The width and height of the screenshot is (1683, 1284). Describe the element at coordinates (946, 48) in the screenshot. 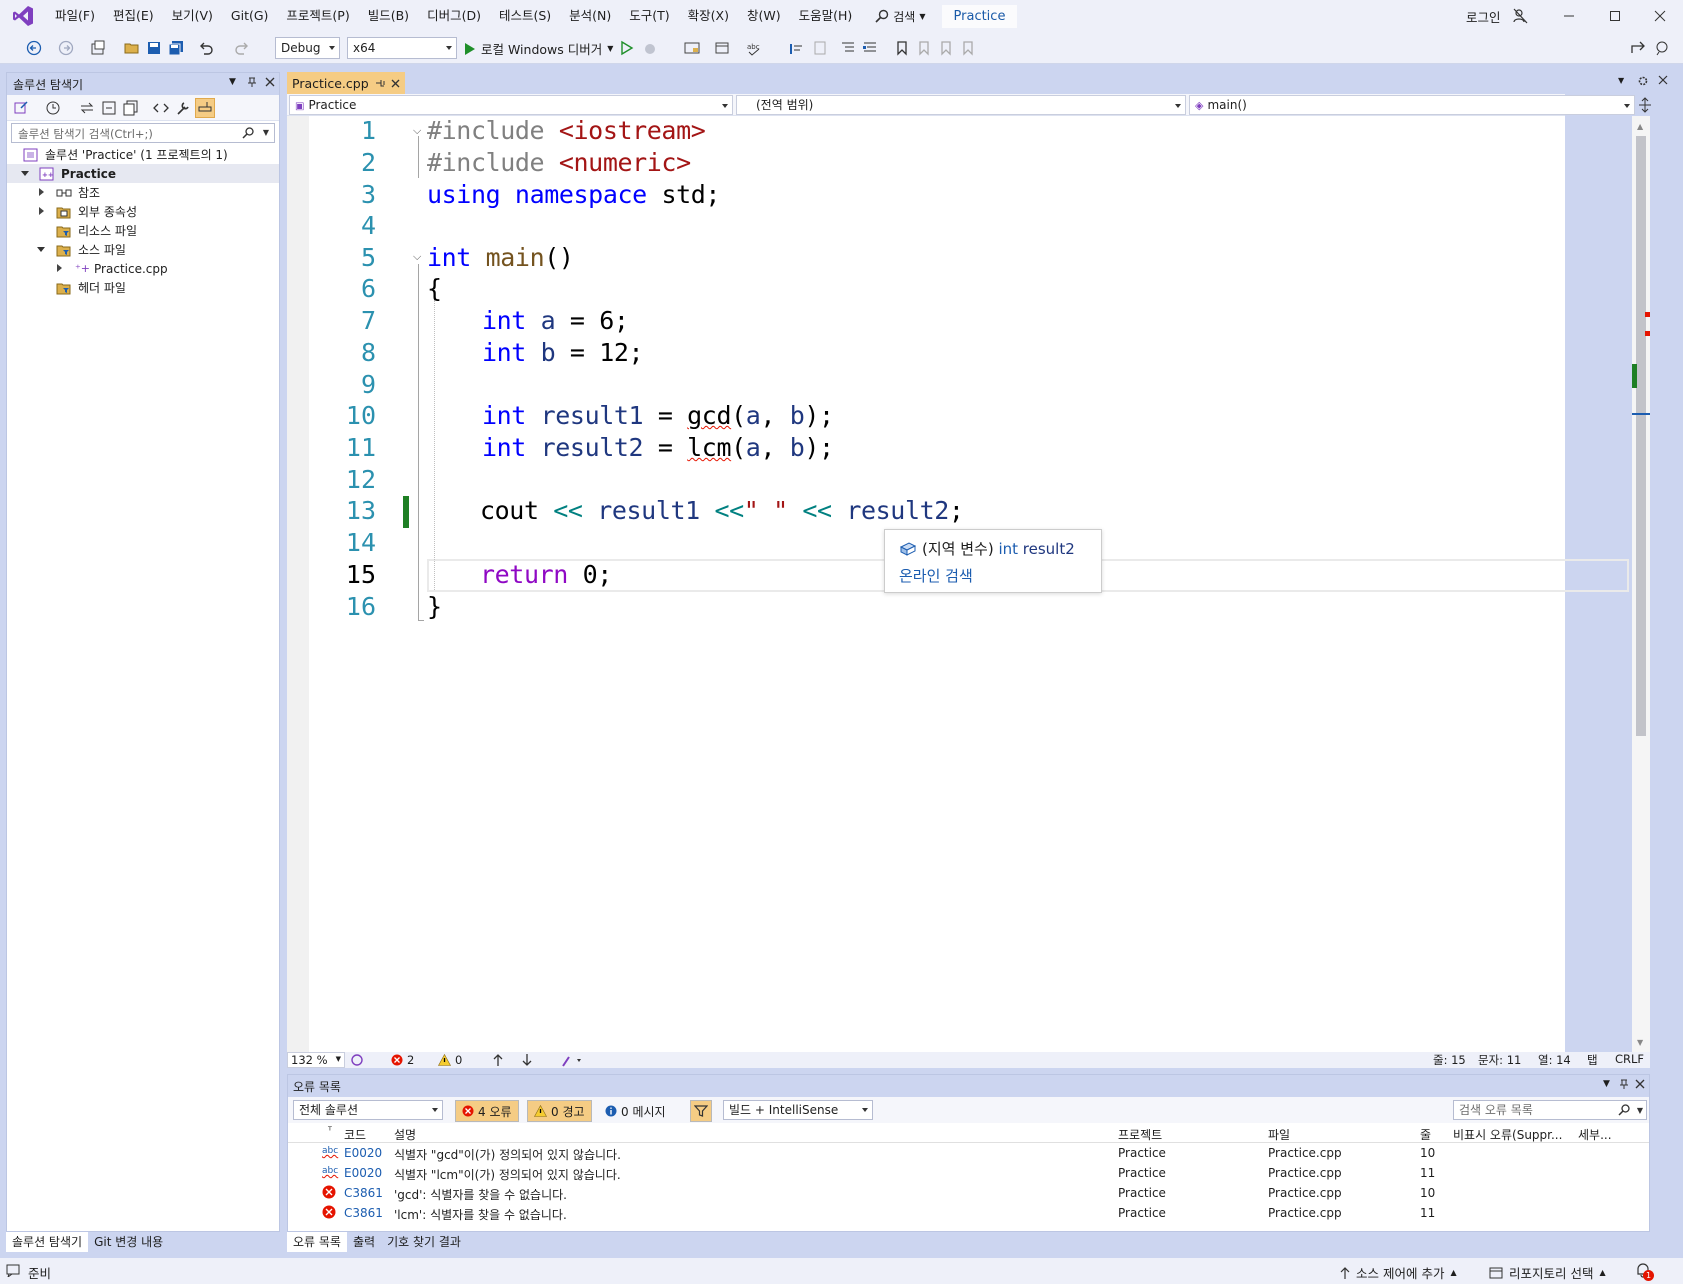

I see `next-bookmark-icon` at that location.